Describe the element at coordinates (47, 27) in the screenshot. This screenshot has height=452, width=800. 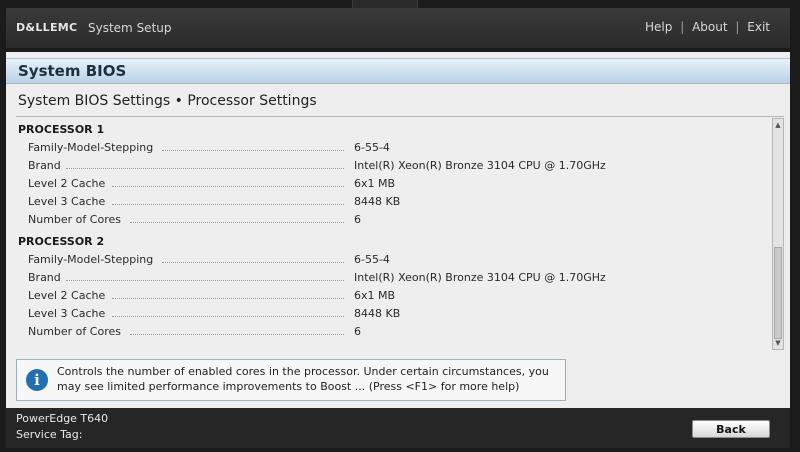
I see `dellemc-logo: D&LLEMC` at that location.